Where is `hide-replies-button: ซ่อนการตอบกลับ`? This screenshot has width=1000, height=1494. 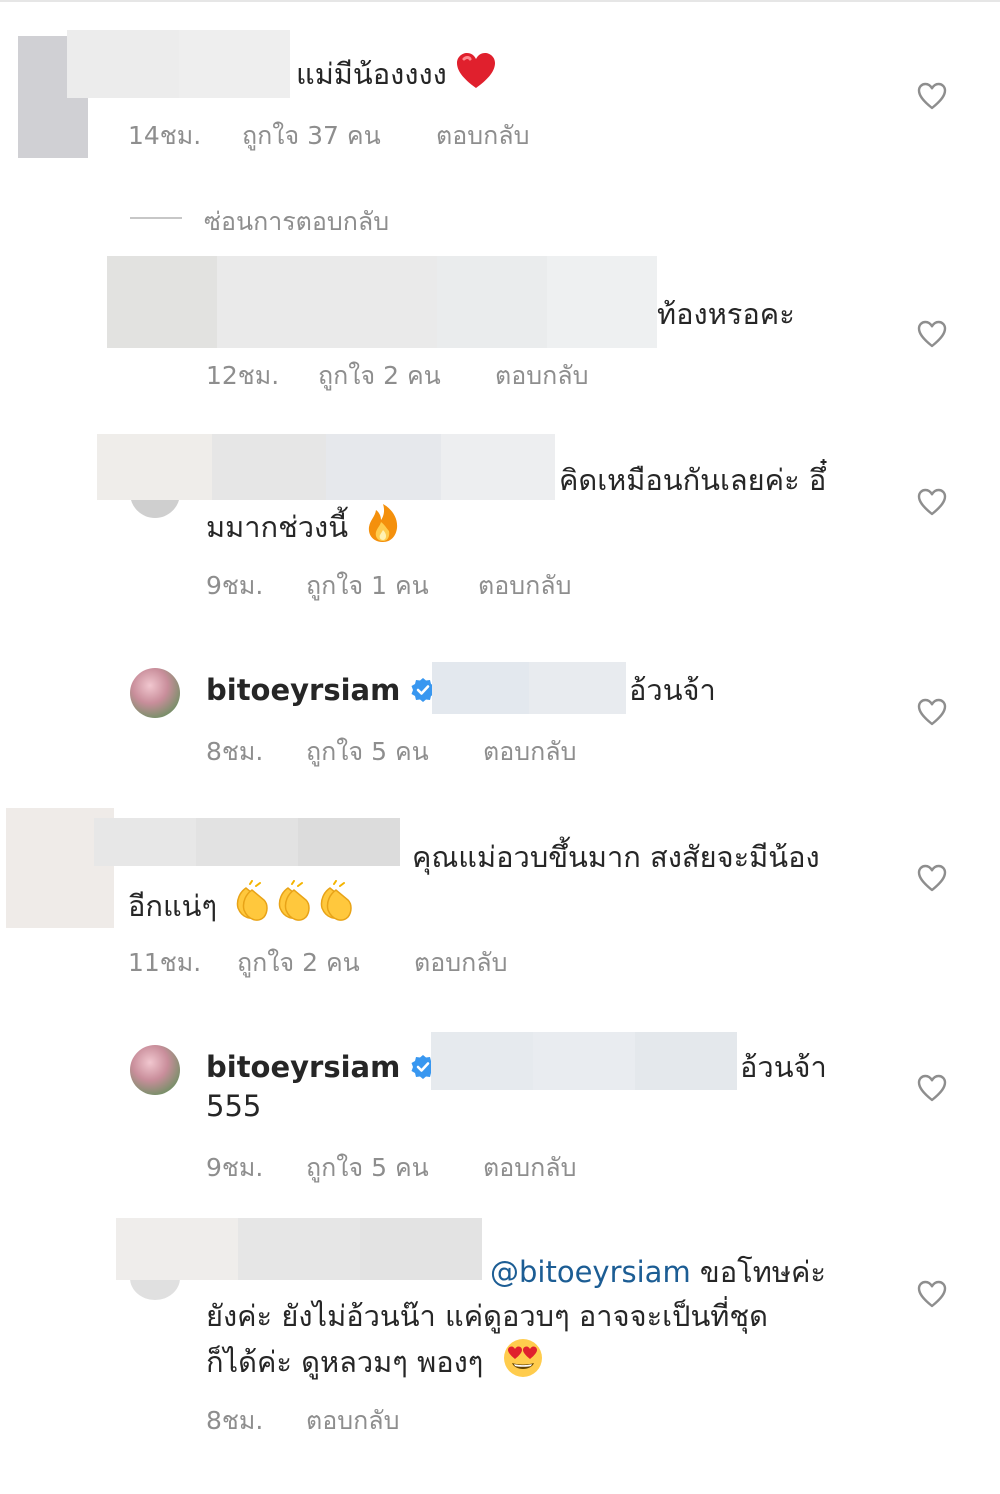 hide-replies-button: ซ่อนการตอบกลับ is located at coordinates (296, 222).